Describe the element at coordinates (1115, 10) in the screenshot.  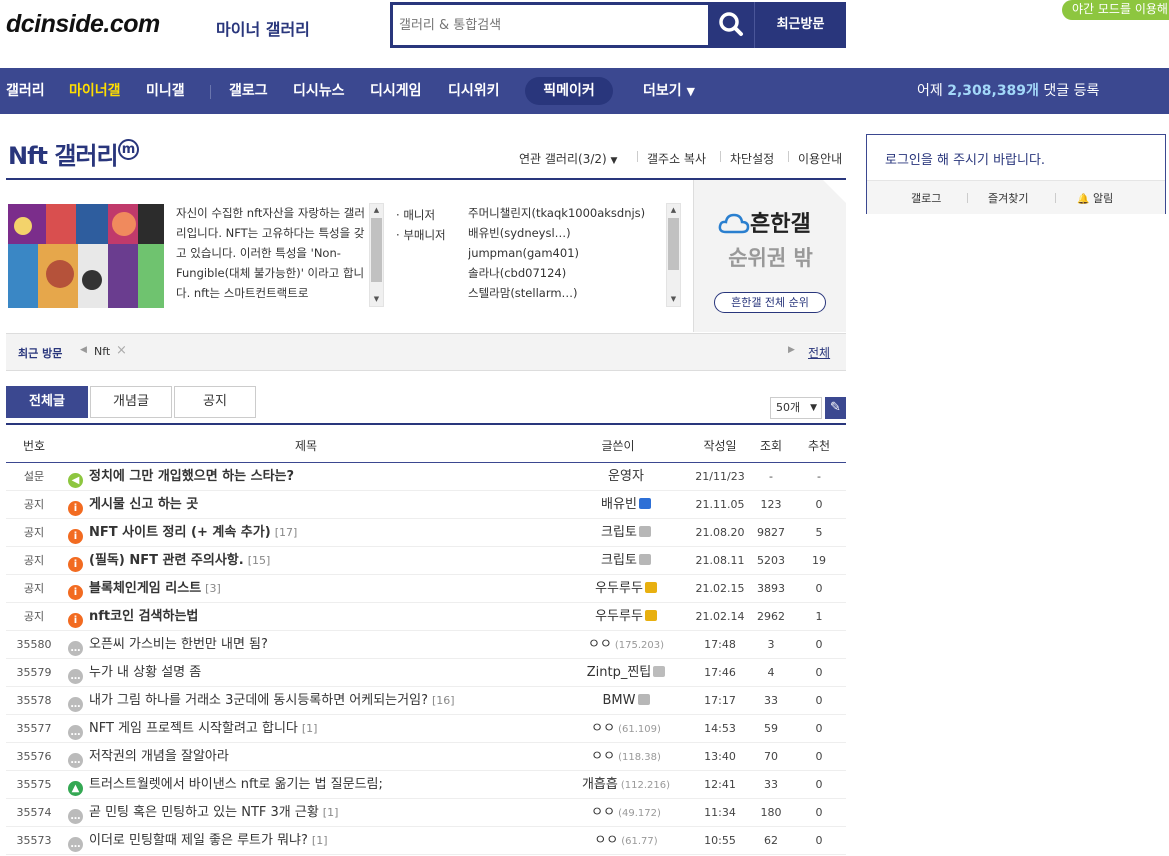
I see `night-mode-toggle: 야간 모드를 이용해` at that location.